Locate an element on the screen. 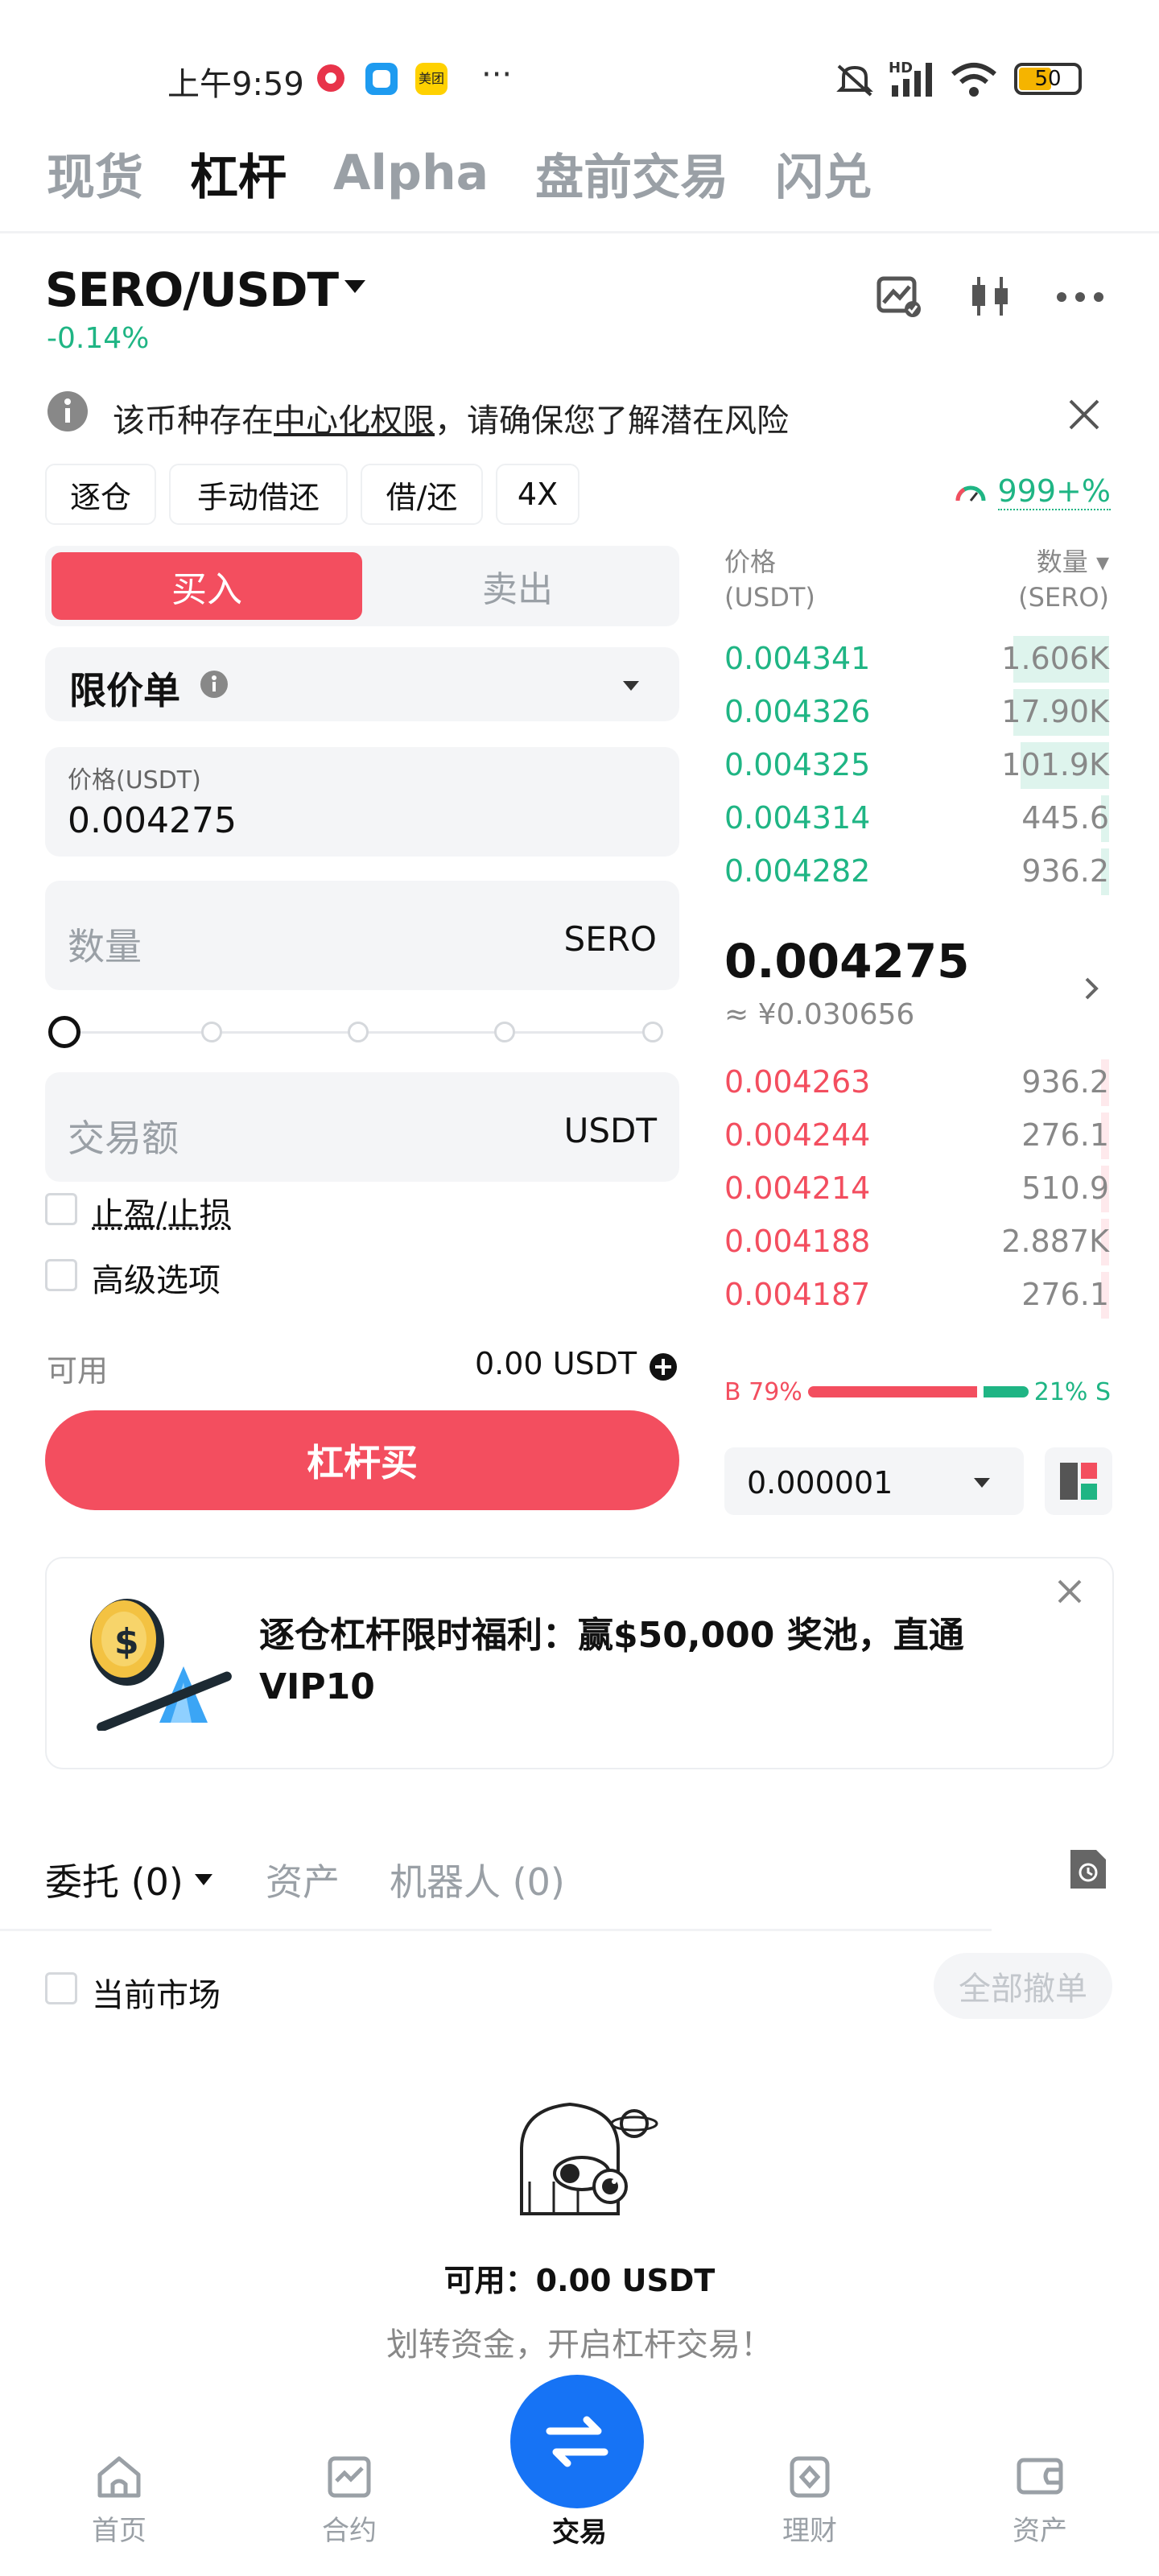  nav-trade-label: 交易 is located at coordinates (579, 2529).